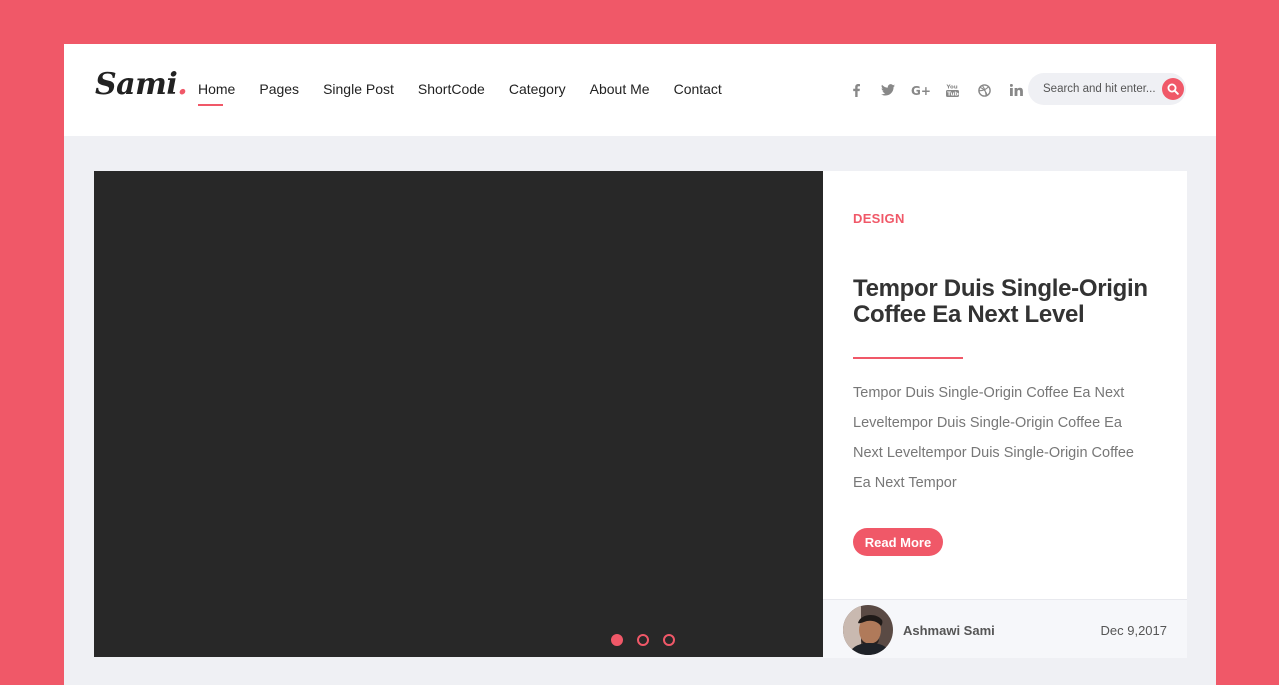 The image size is (1279, 685). I want to click on facebook-icon, so click(856, 90).